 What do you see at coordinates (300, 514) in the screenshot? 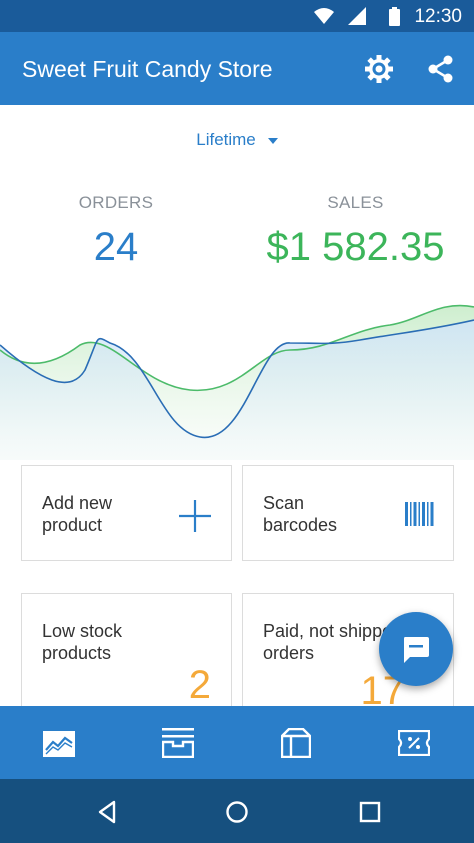
I see `scan-barcodes-label: Scan barcodes` at bounding box center [300, 514].